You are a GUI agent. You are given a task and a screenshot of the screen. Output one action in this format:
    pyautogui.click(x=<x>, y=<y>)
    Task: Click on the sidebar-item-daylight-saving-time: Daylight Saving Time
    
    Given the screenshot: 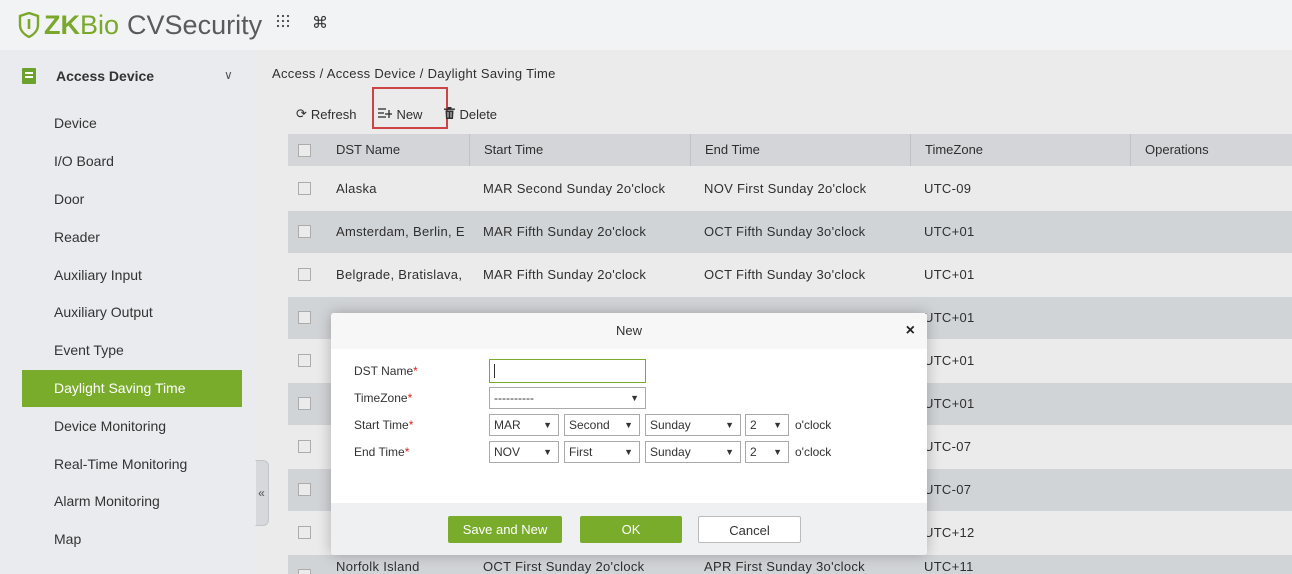 What is the action you would take?
    pyautogui.click(x=132, y=388)
    